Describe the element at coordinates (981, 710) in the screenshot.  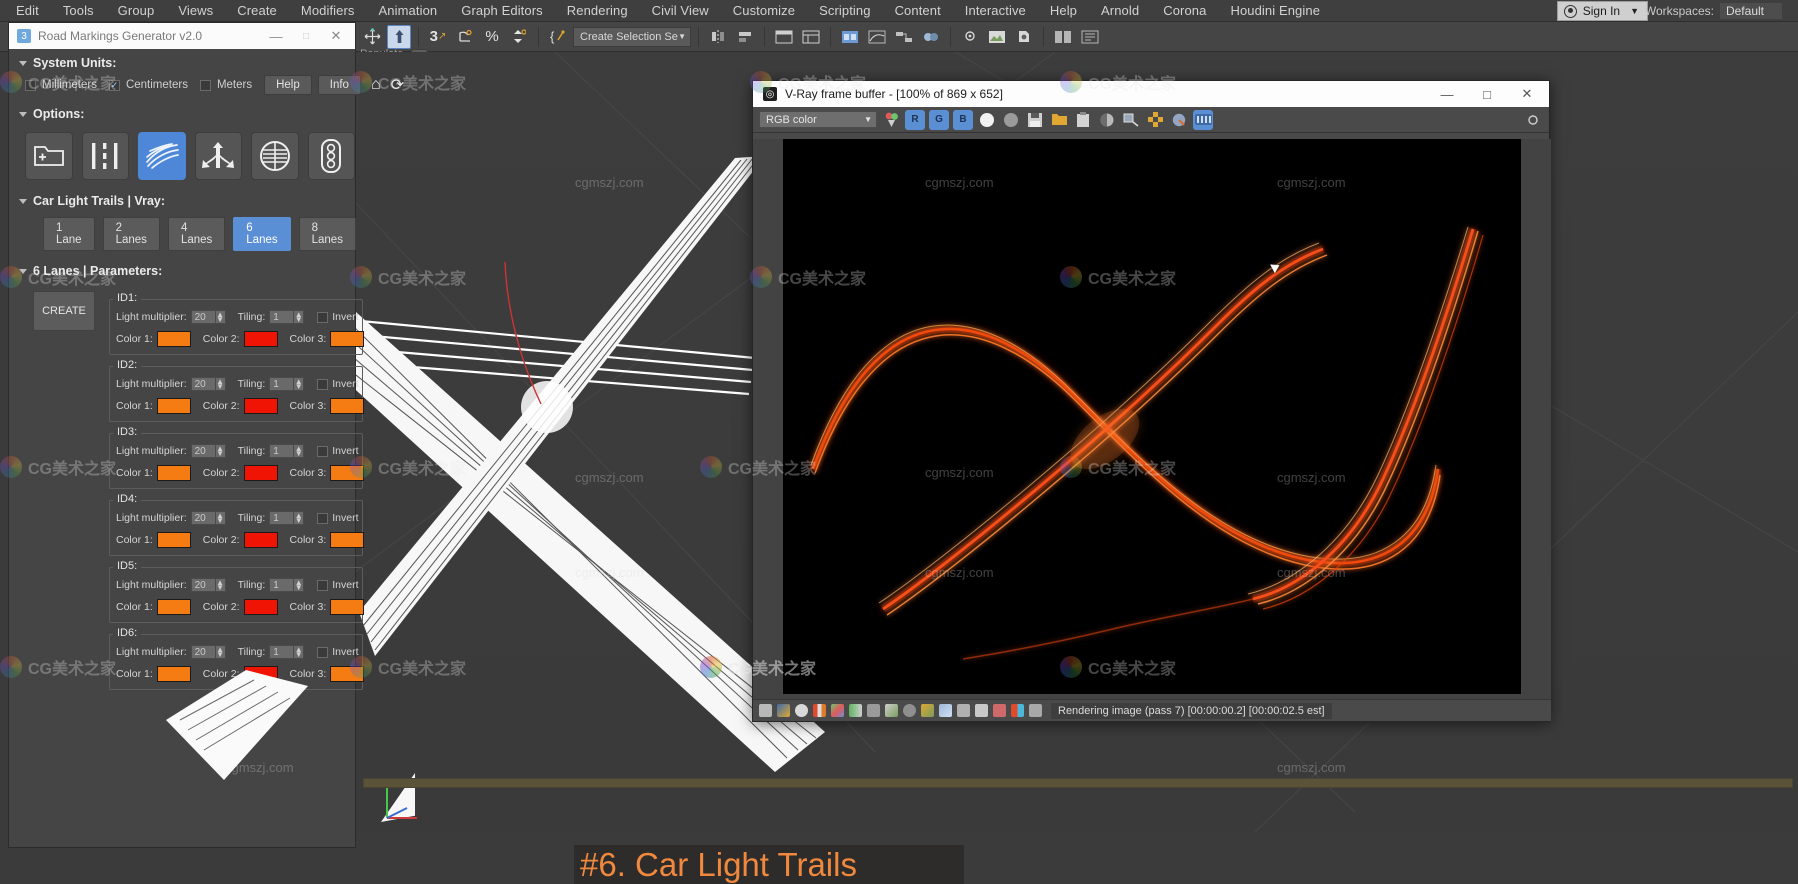
I see `hue-icon` at that location.